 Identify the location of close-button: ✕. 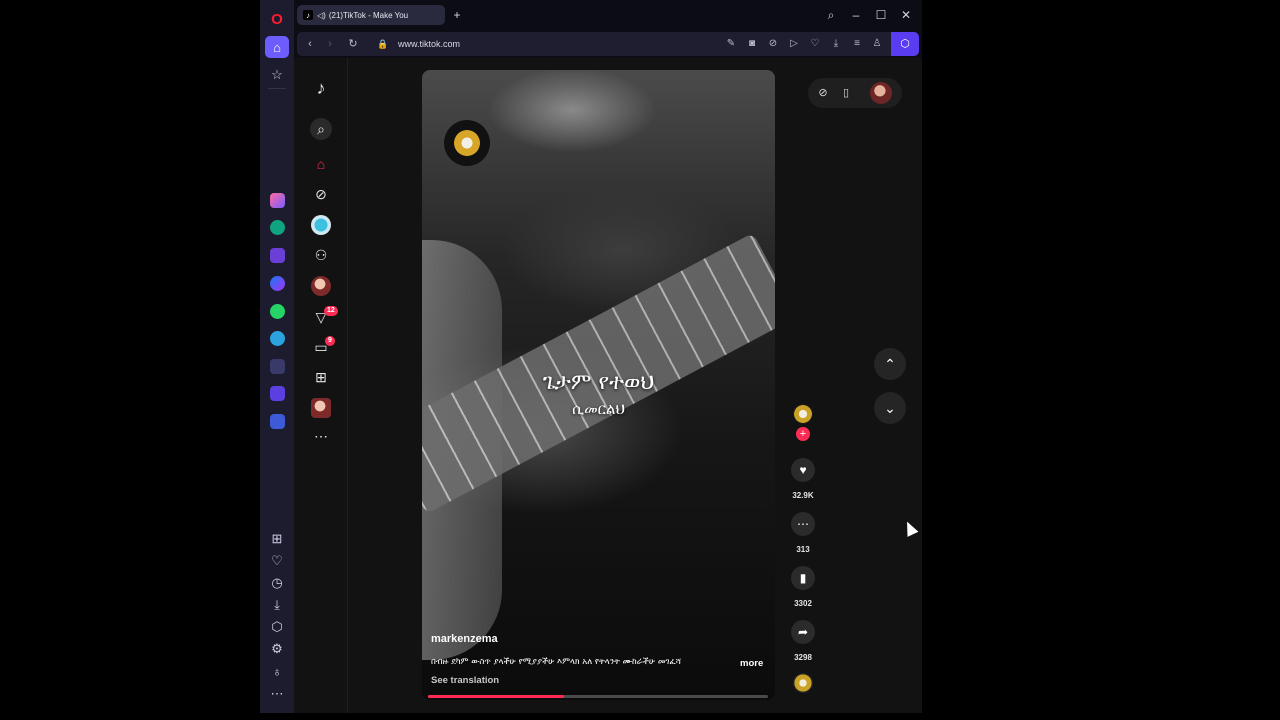
(906, 15).